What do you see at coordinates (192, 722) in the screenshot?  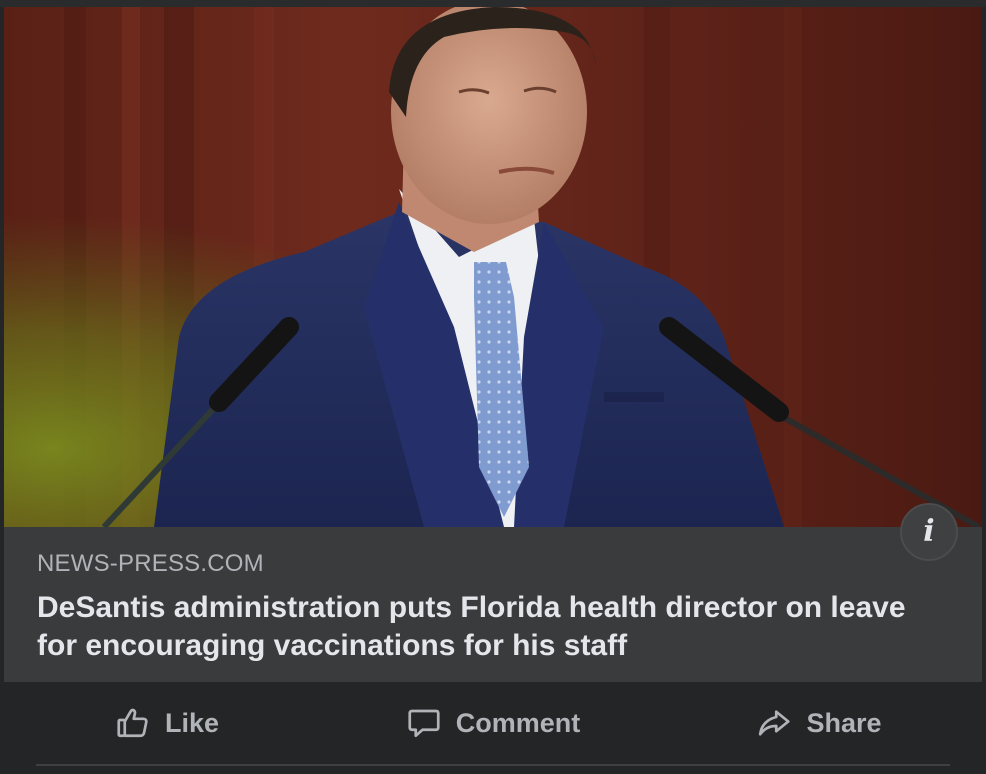 I see `like-label: Like` at bounding box center [192, 722].